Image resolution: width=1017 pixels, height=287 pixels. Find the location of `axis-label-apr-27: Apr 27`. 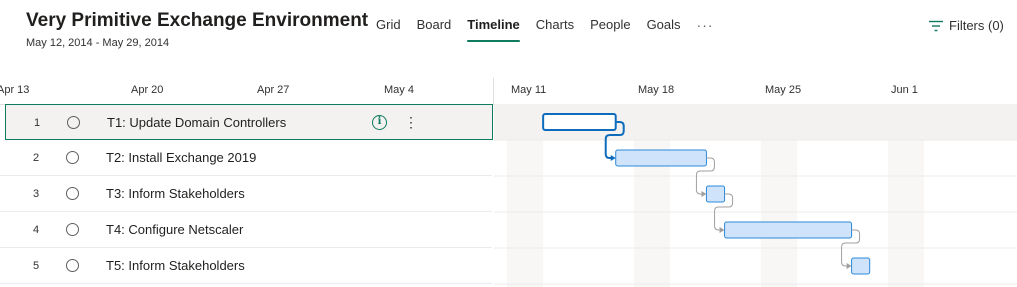

axis-label-apr-27: Apr 27 is located at coordinates (273, 90).